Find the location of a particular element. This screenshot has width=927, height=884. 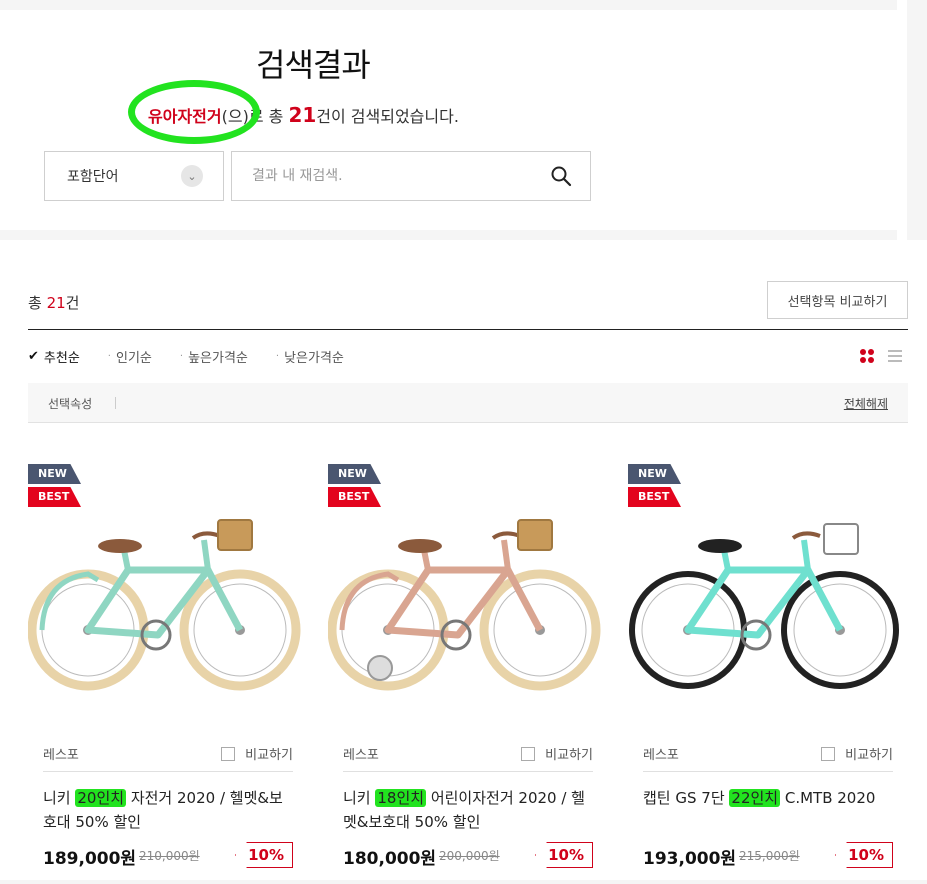

sale-price: 180,000원 is located at coordinates (390, 859).